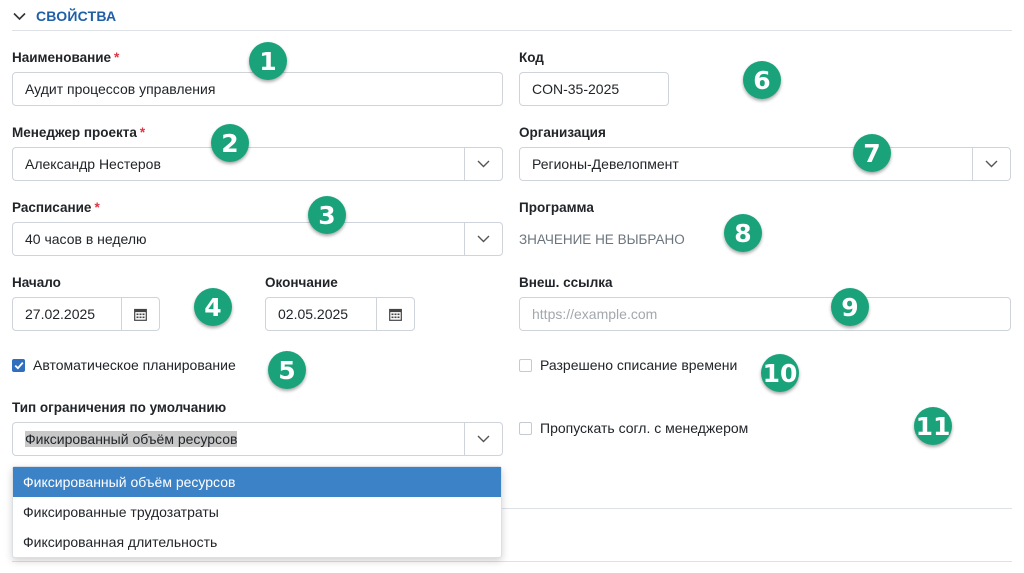 This screenshot has height=573, width=1024. I want to click on program-value: ЗНАЧЕНИЕ НЕ ВЫБРАНО, so click(602, 239).